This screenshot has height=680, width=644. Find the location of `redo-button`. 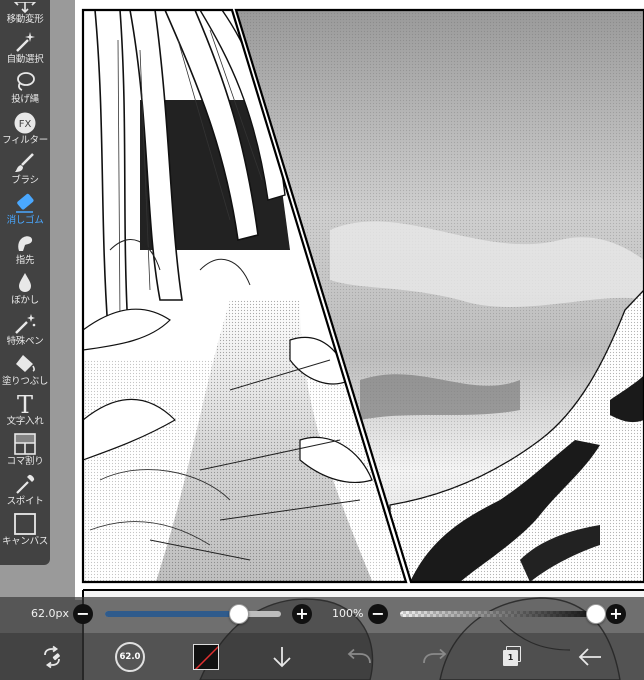

redo-button is located at coordinates (435, 656).